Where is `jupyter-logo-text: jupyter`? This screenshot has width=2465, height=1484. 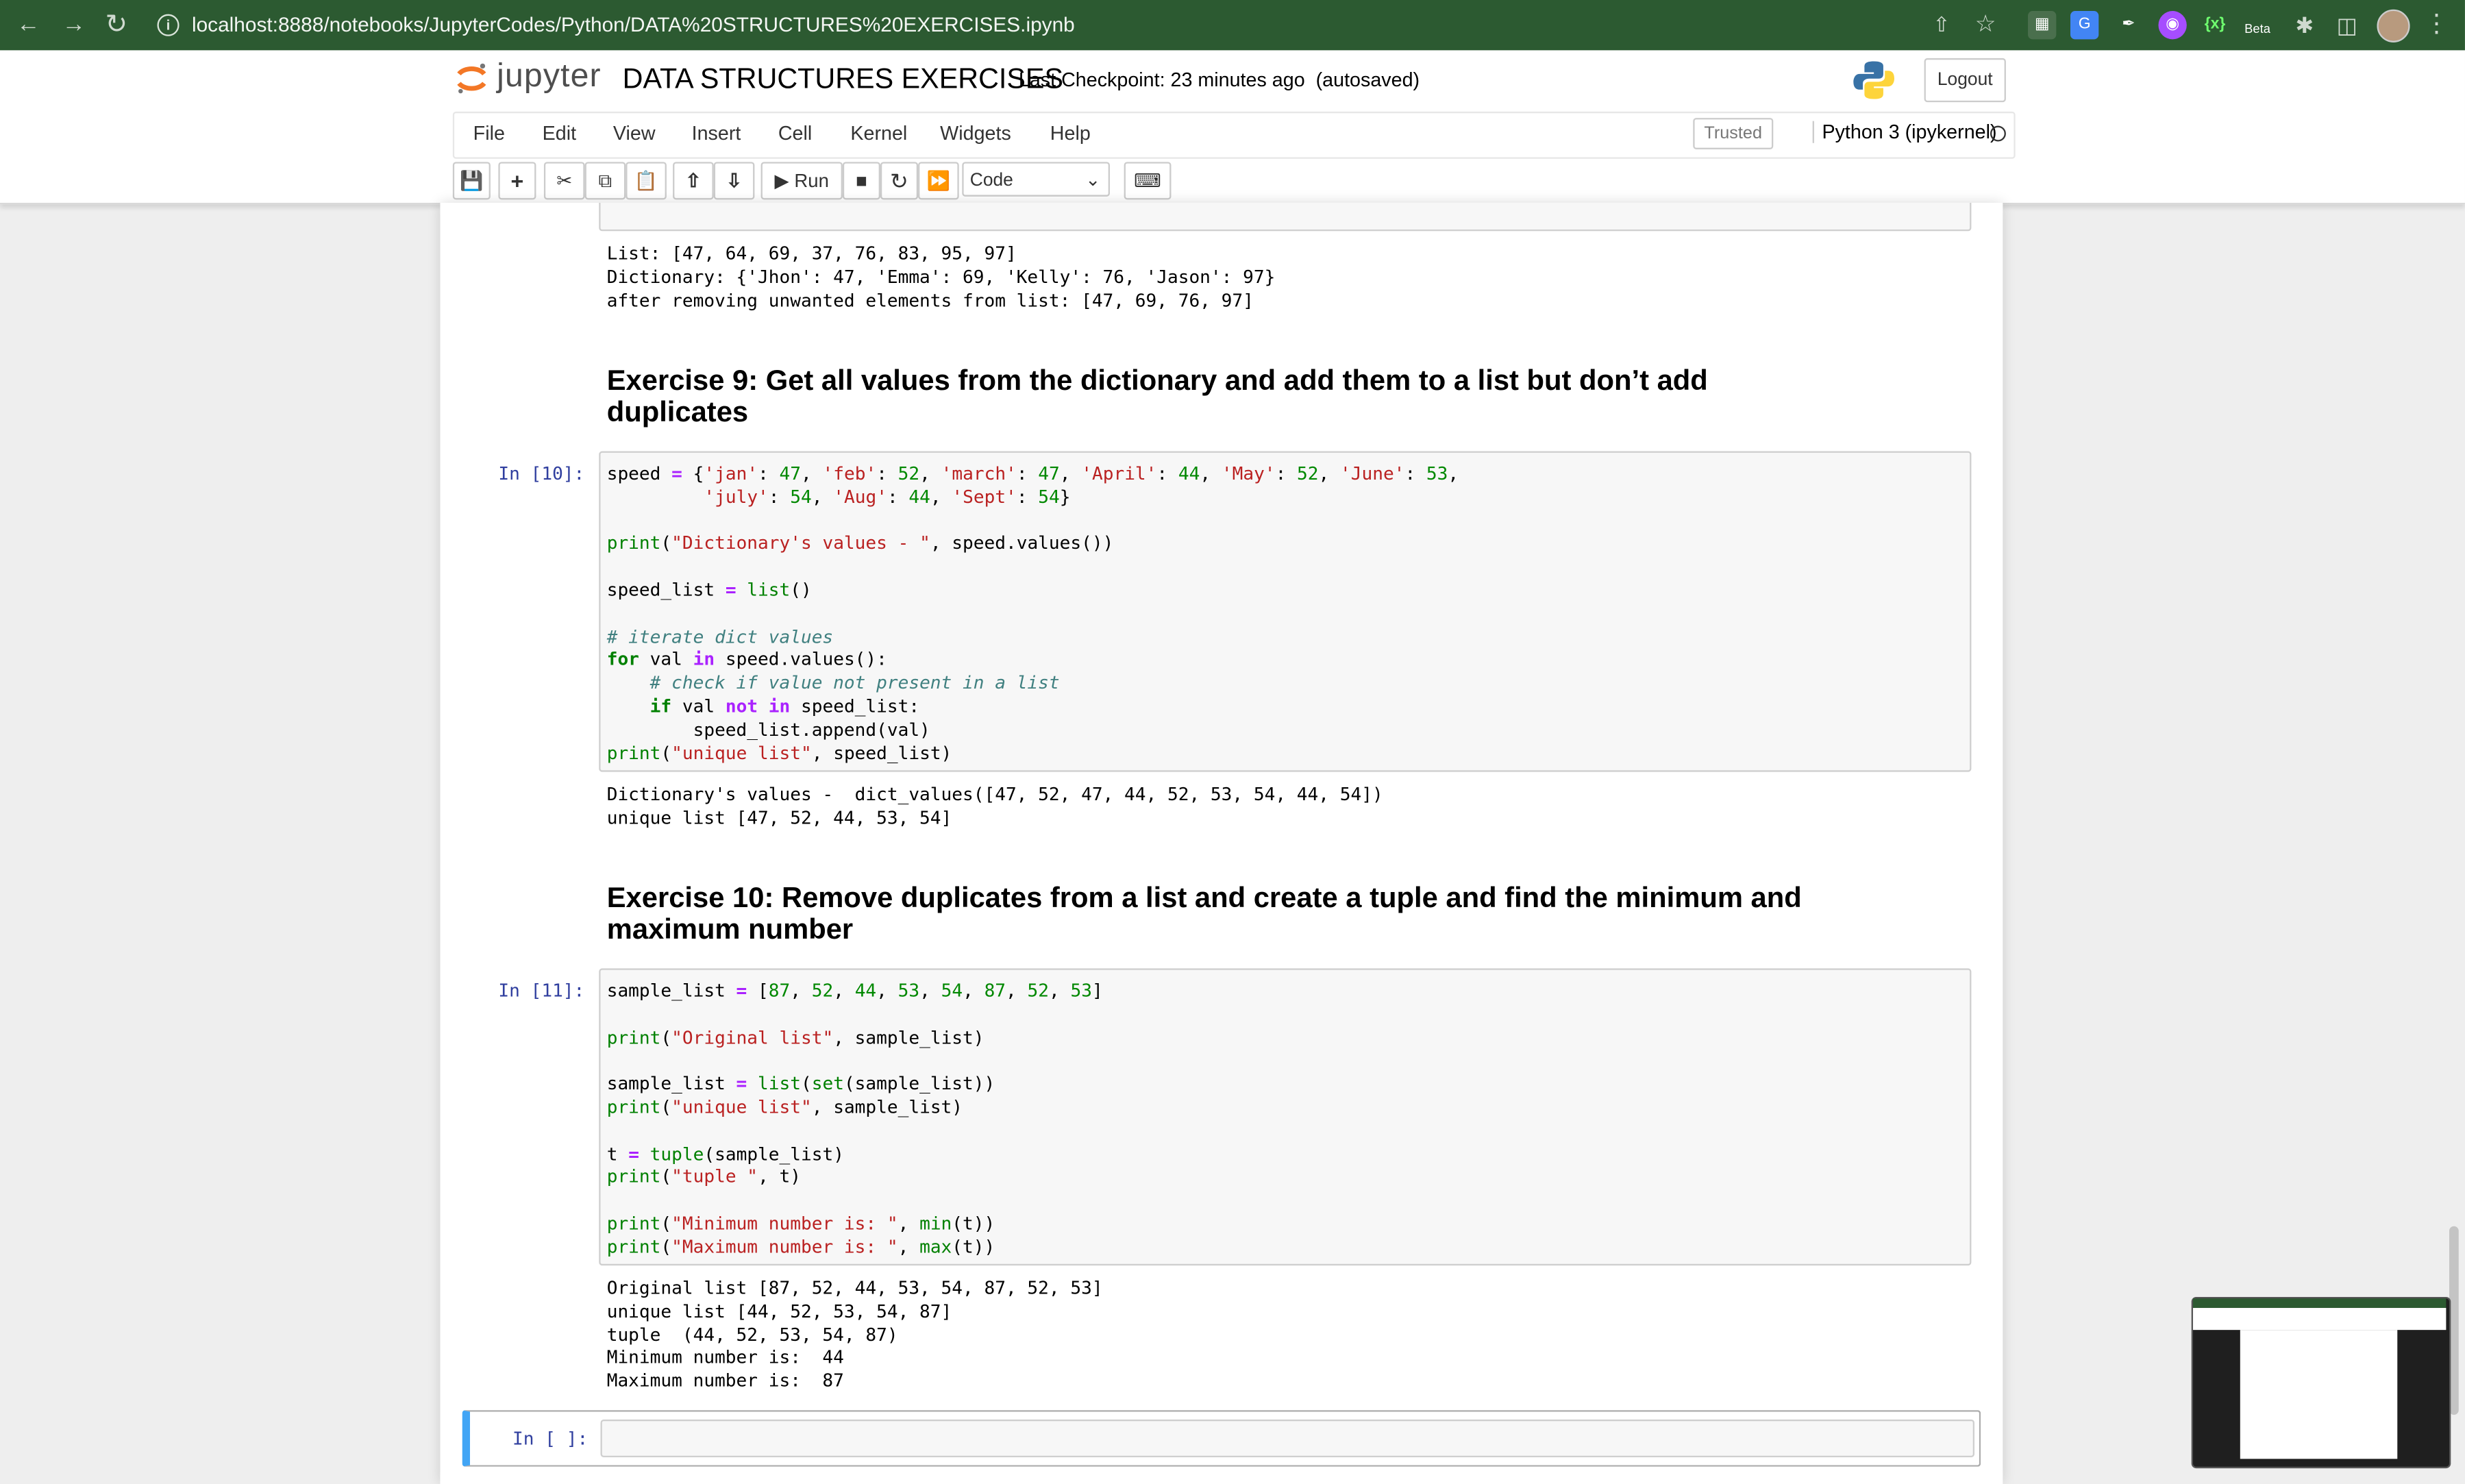
jupyter-logo-text: jupyter is located at coordinates (549, 77).